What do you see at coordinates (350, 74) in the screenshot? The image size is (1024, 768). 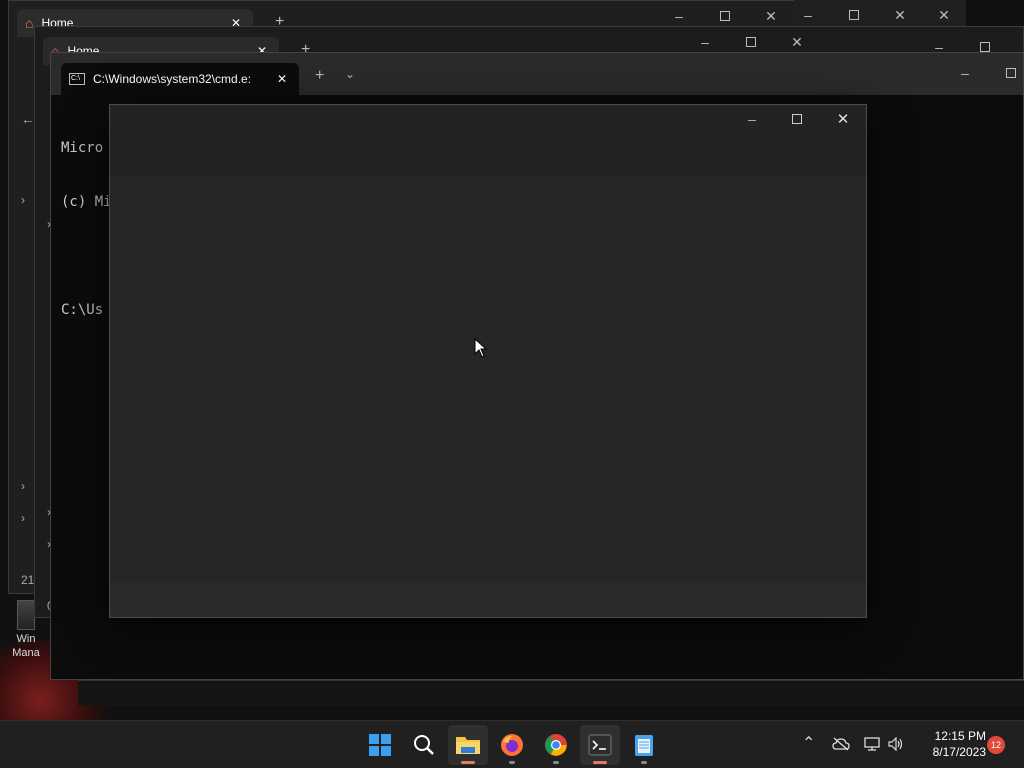 I see `chevron-down-icon: ⌄` at bounding box center [350, 74].